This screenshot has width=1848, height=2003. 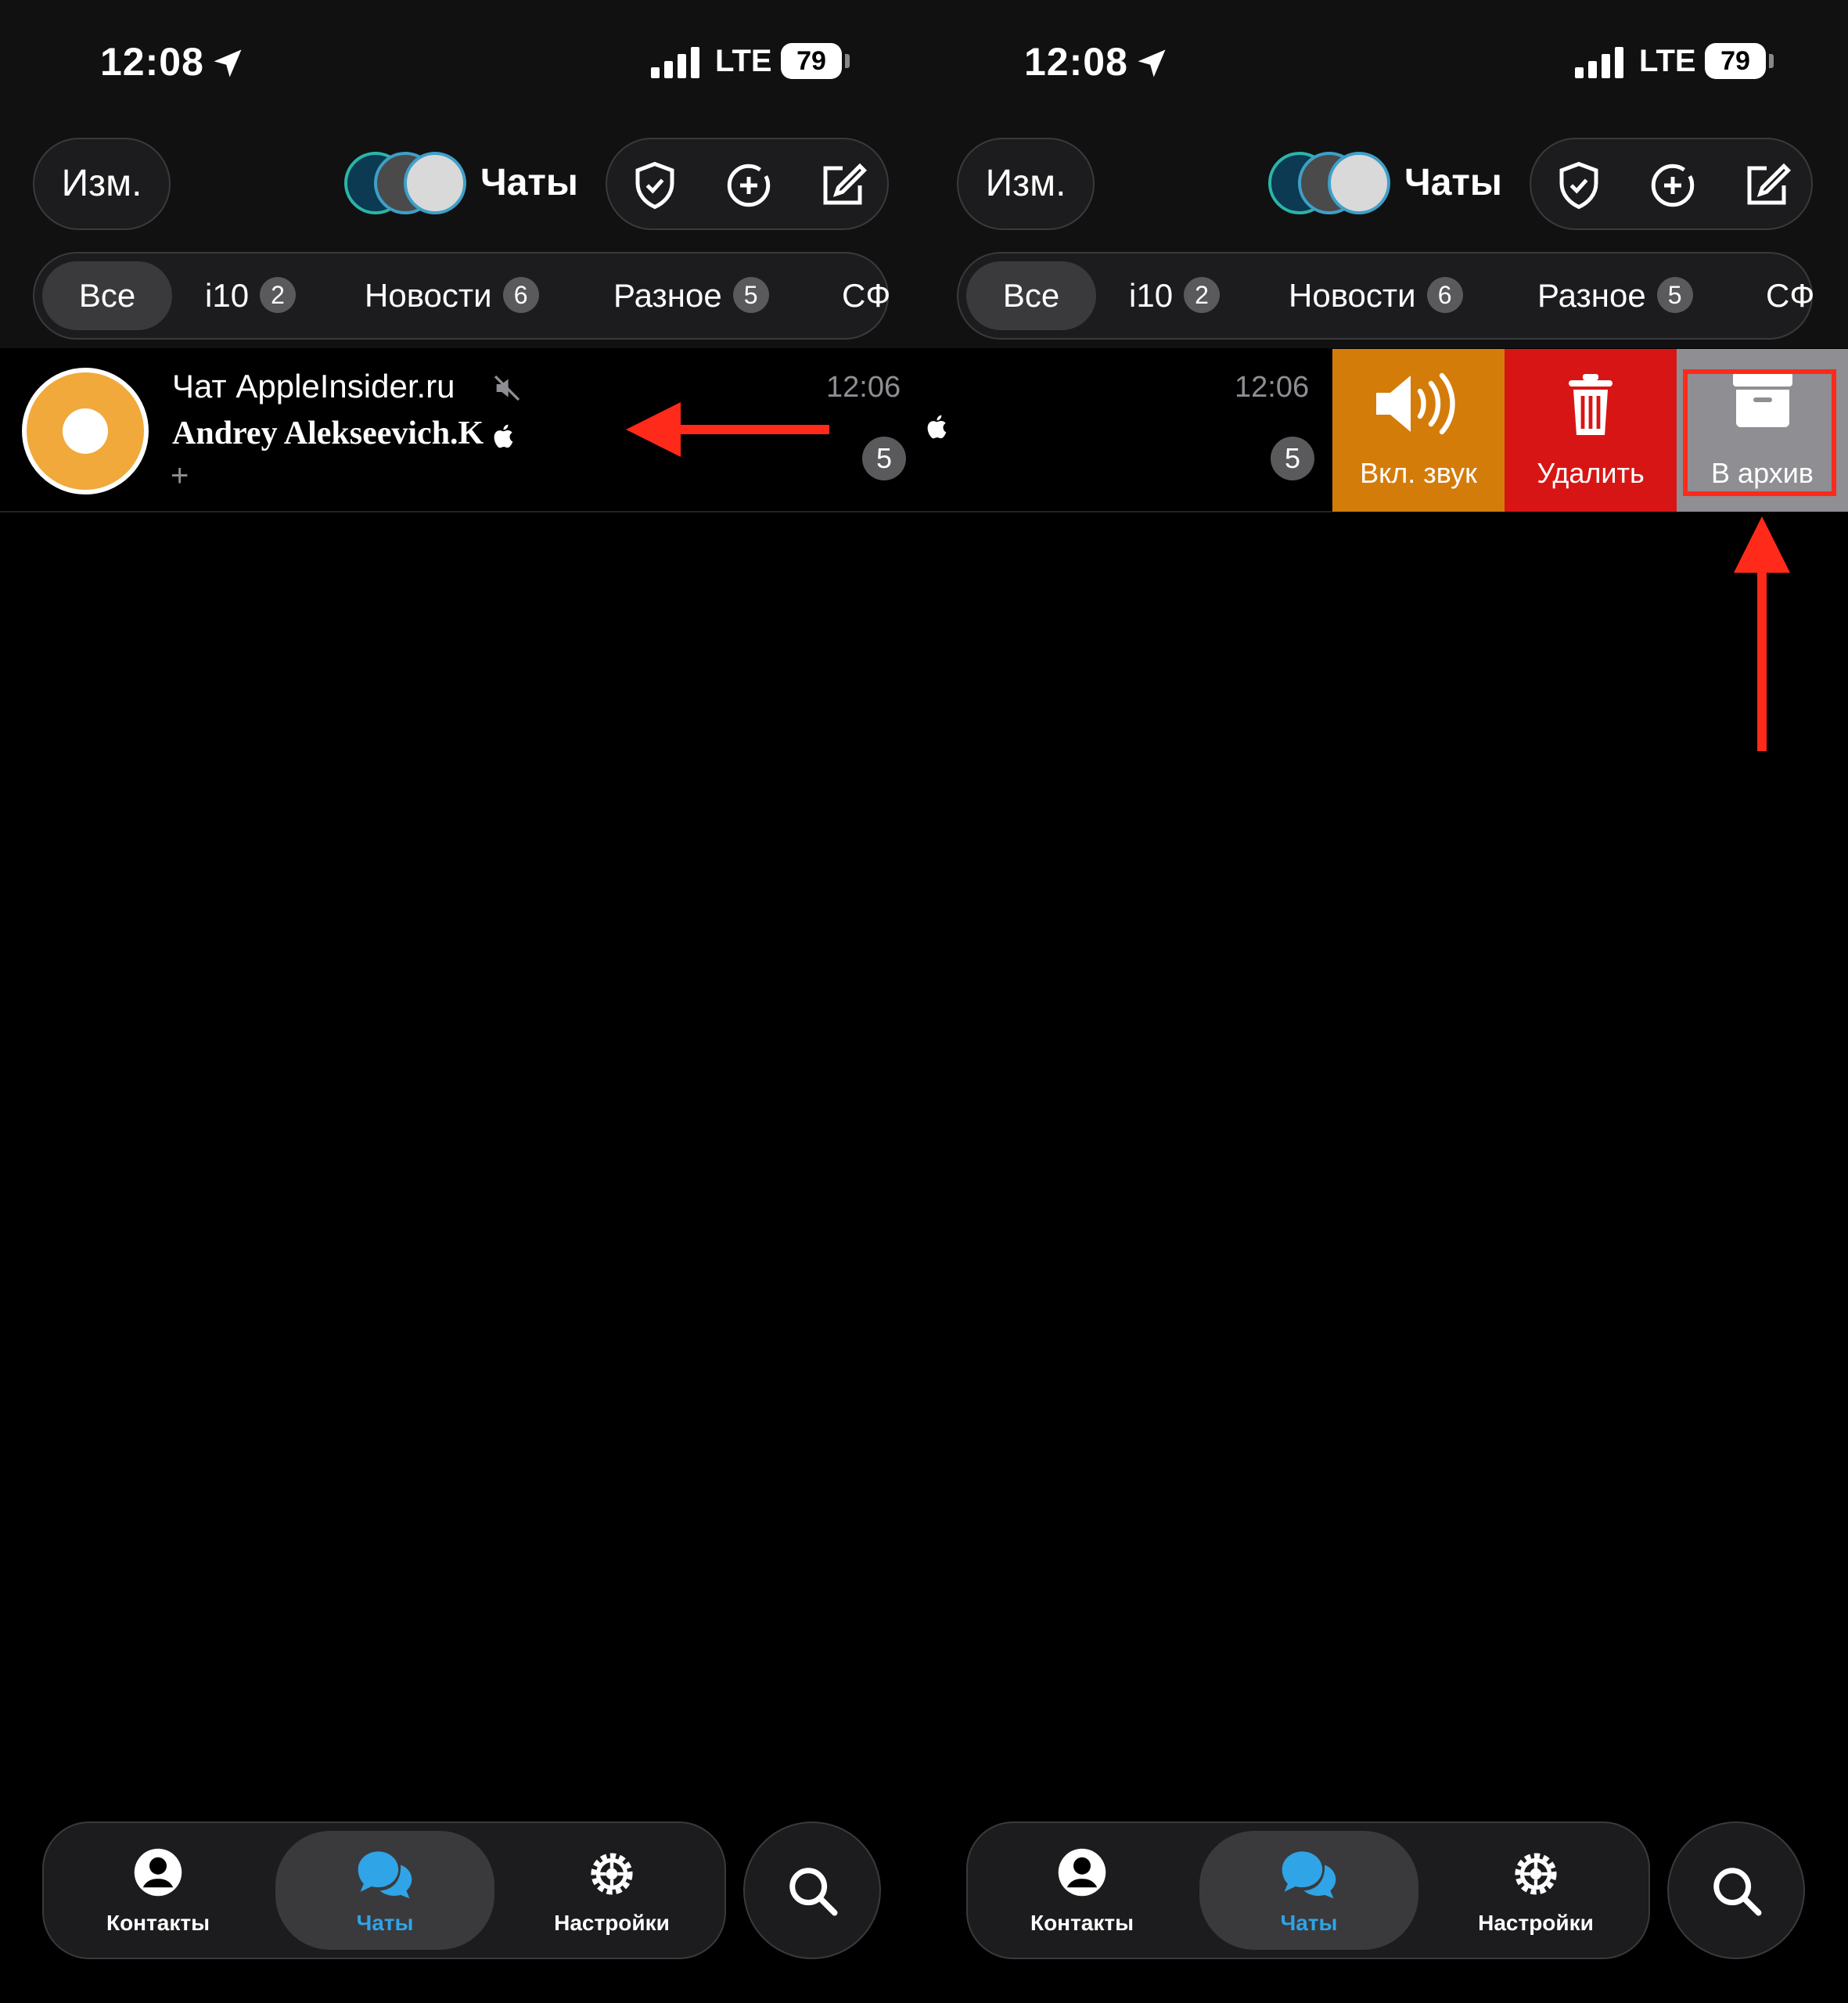 What do you see at coordinates (1128, 431) in the screenshot?
I see `chat-row-swiped: 12:06 5` at bounding box center [1128, 431].